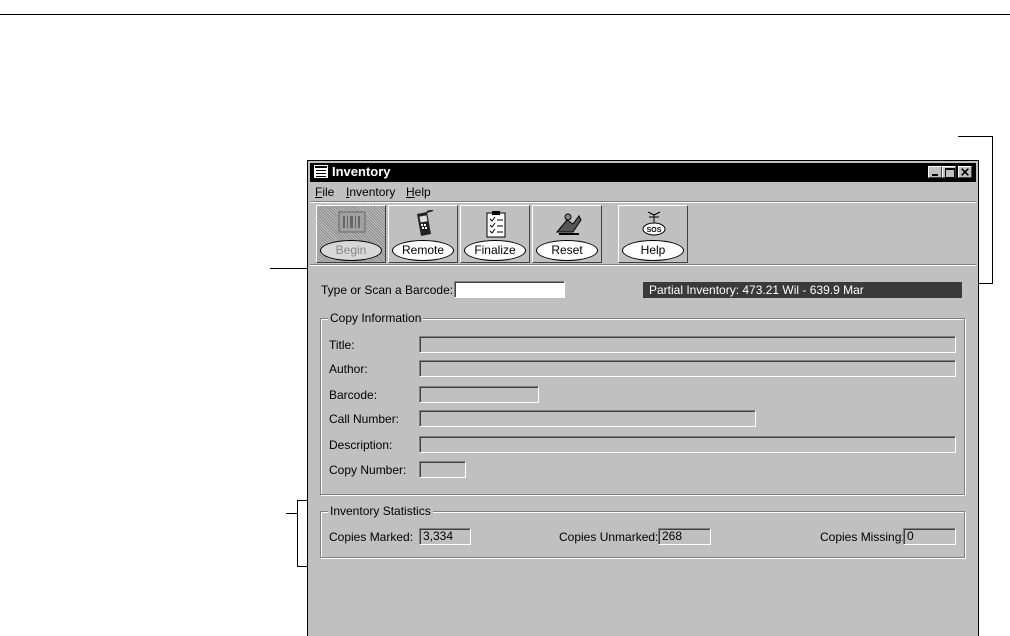 The height and width of the screenshot is (636, 1010). What do you see at coordinates (505, 14) in the screenshot?
I see `page-top-rule` at bounding box center [505, 14].